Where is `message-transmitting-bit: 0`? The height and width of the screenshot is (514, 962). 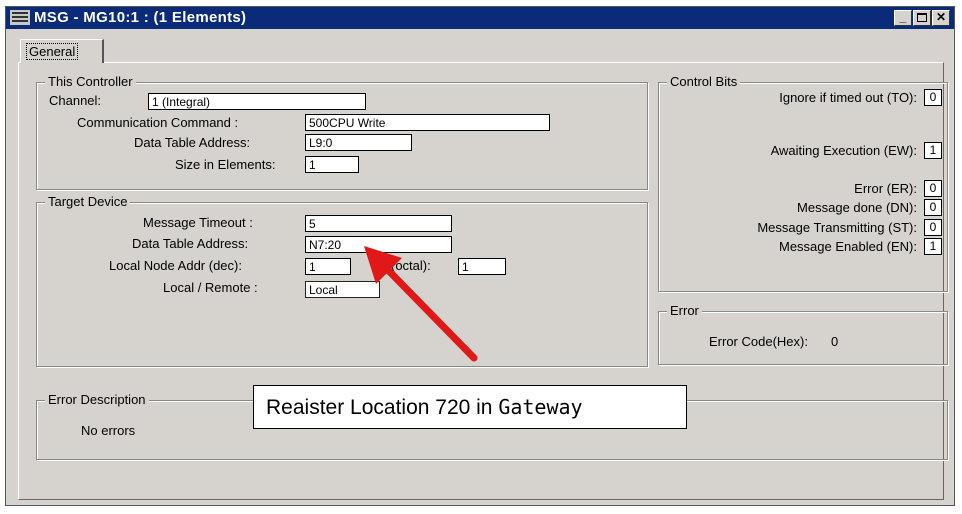 message-transmitting-bit: 0 is located at coordinates (933, 227).